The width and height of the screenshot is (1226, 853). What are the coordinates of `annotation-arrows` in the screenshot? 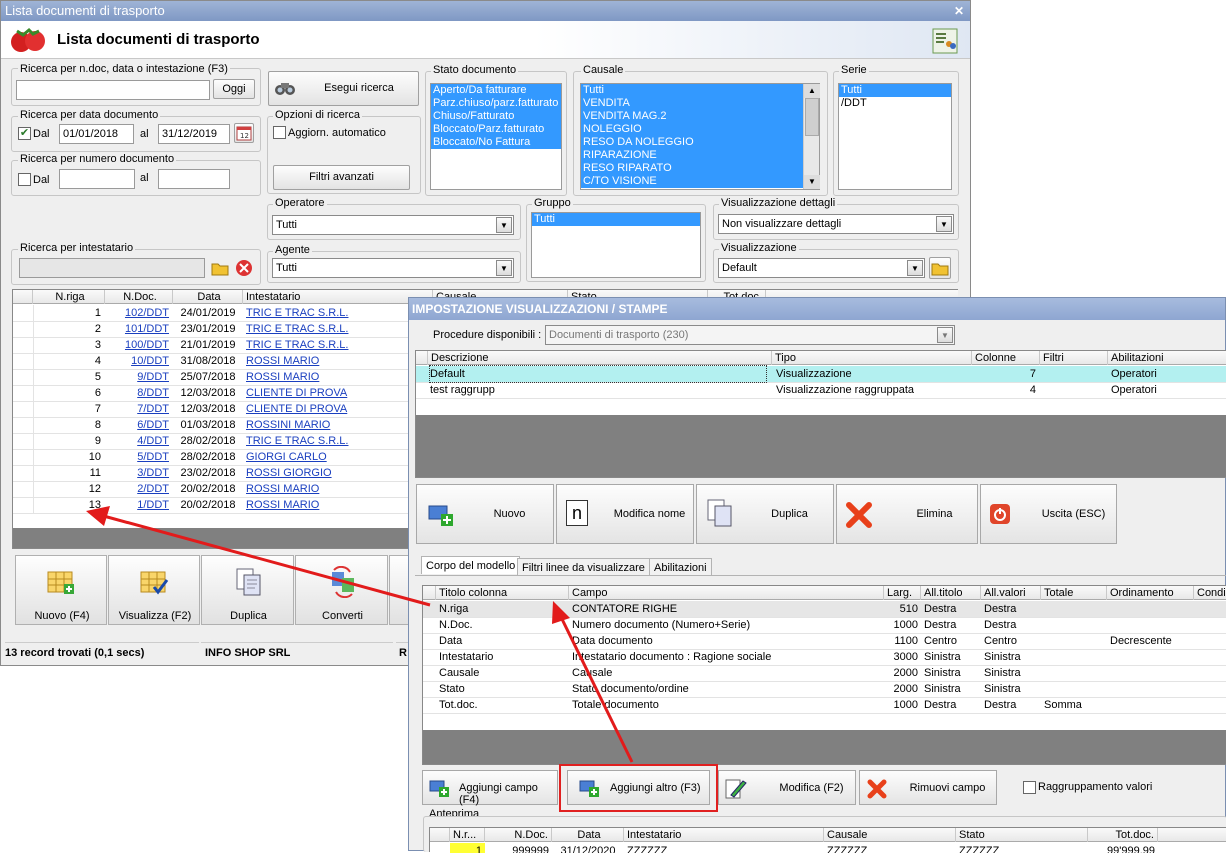 It's located at (360, 634).